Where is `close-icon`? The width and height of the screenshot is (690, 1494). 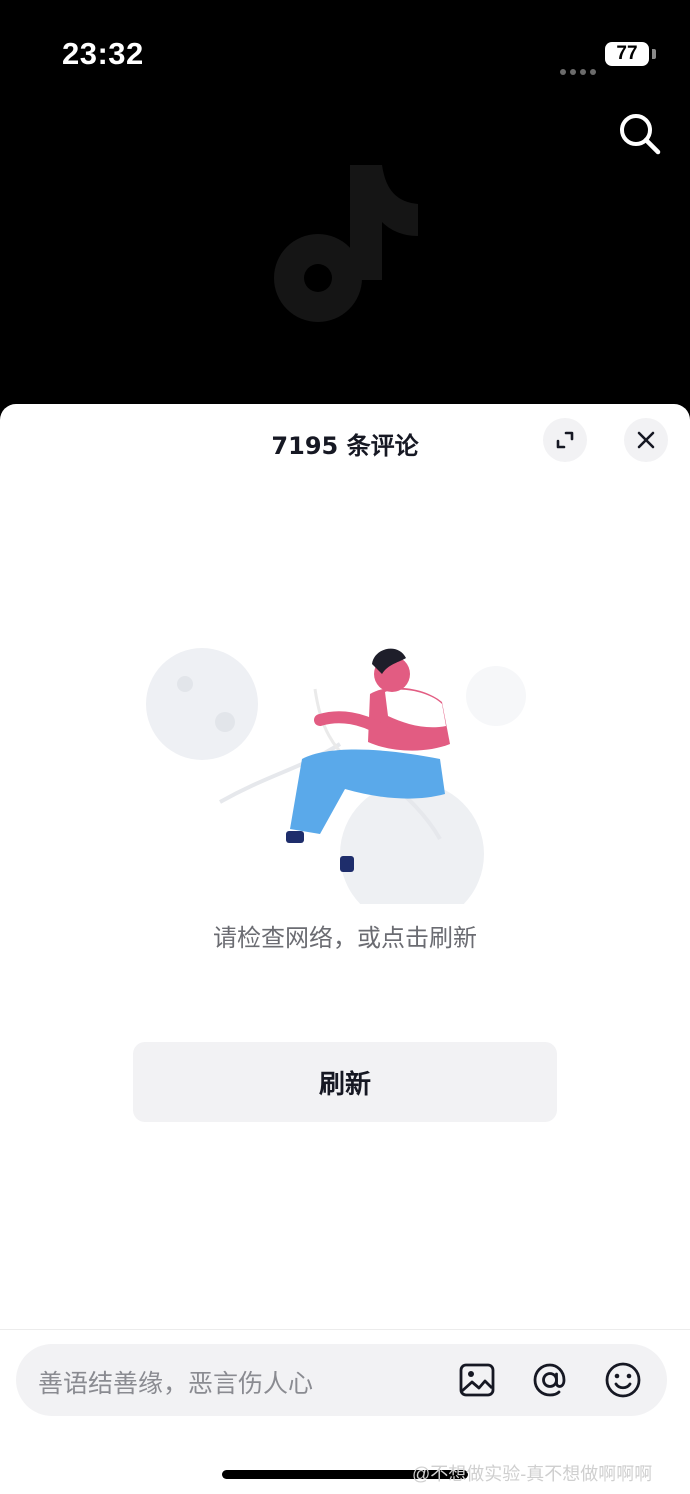 close-icon is located at coordinates (646, 440).